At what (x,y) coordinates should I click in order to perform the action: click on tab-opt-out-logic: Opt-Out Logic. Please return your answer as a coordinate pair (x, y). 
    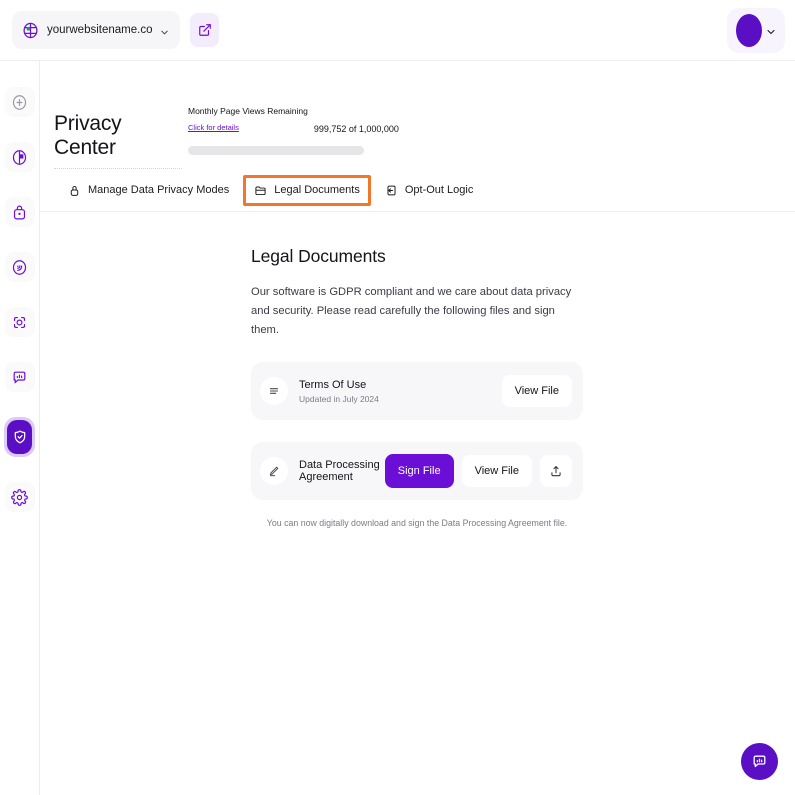
    Looking at the image, I should click on (429, 190).